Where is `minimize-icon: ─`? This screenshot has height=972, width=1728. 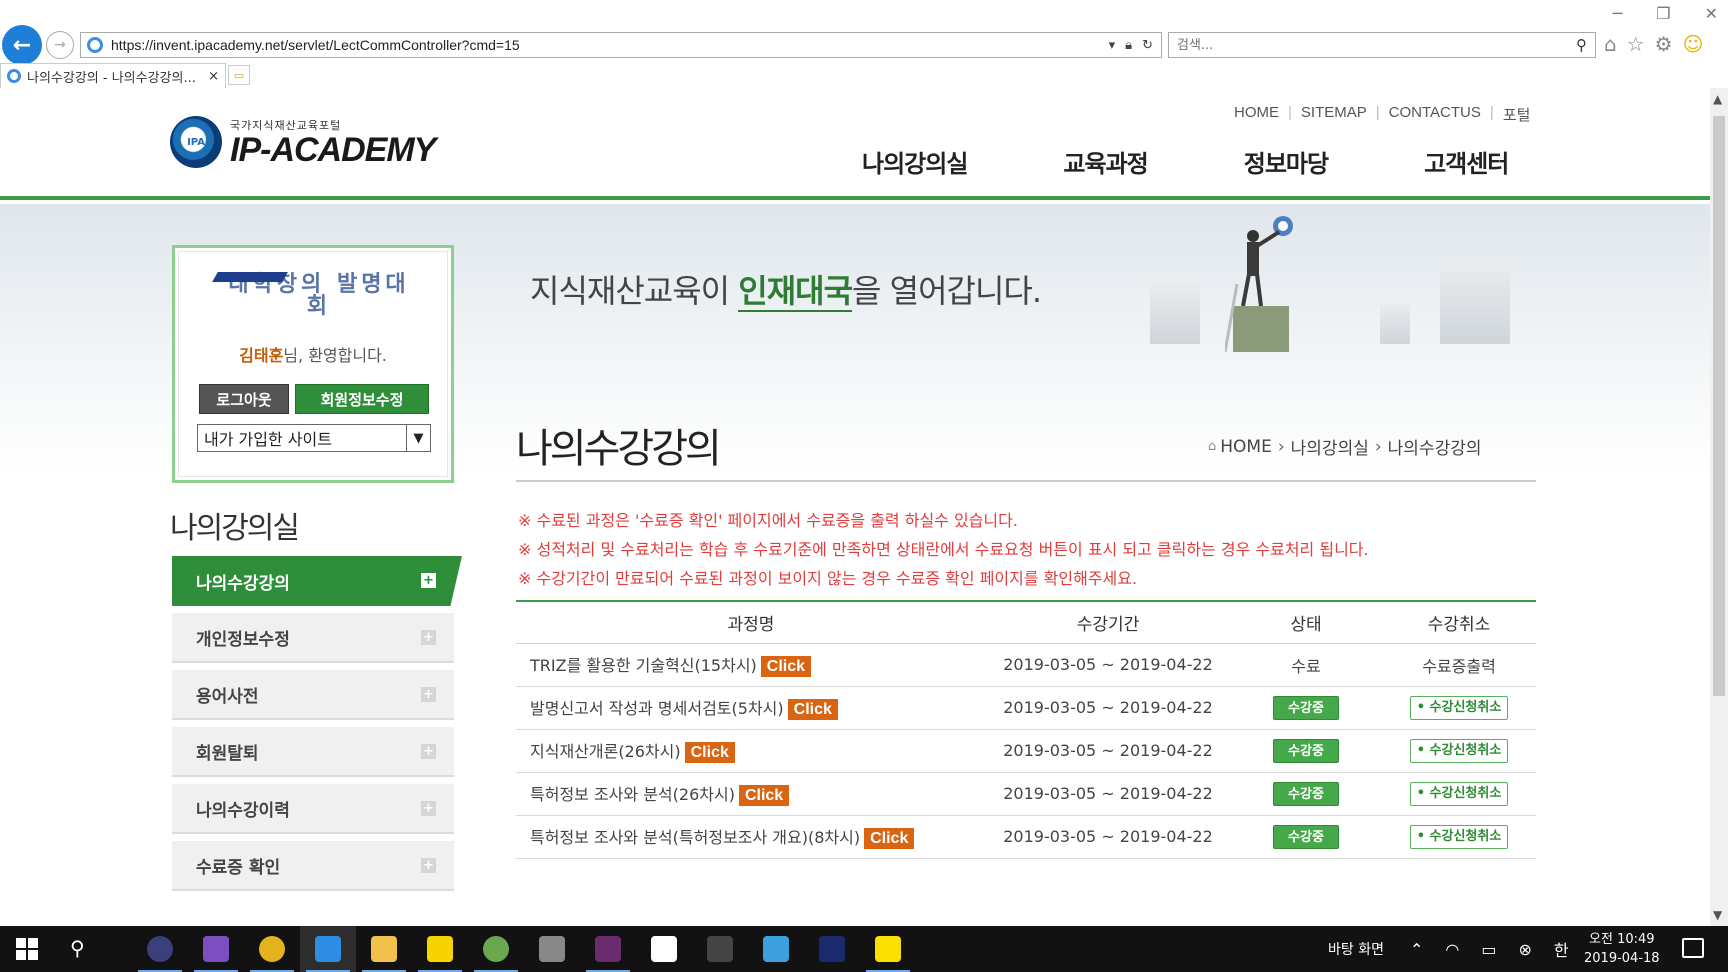 minimize-icon: ─ is located at coordinates (1618, 13).